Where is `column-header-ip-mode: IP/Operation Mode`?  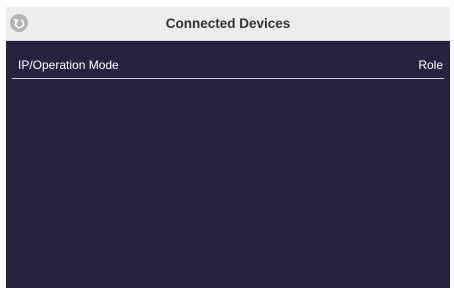
column-header-ip-mode: IP/Operation Mode is located at coordinates (68, 65).